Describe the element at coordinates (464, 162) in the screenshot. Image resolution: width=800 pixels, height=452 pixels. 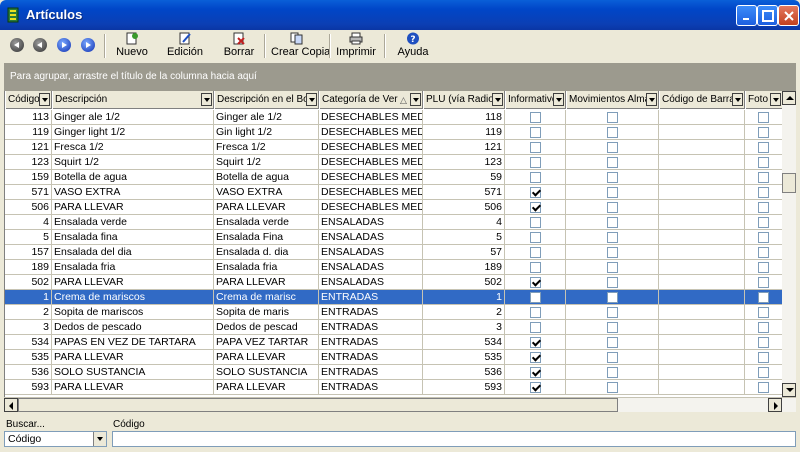
I see `cell-plu: 123` at that location.